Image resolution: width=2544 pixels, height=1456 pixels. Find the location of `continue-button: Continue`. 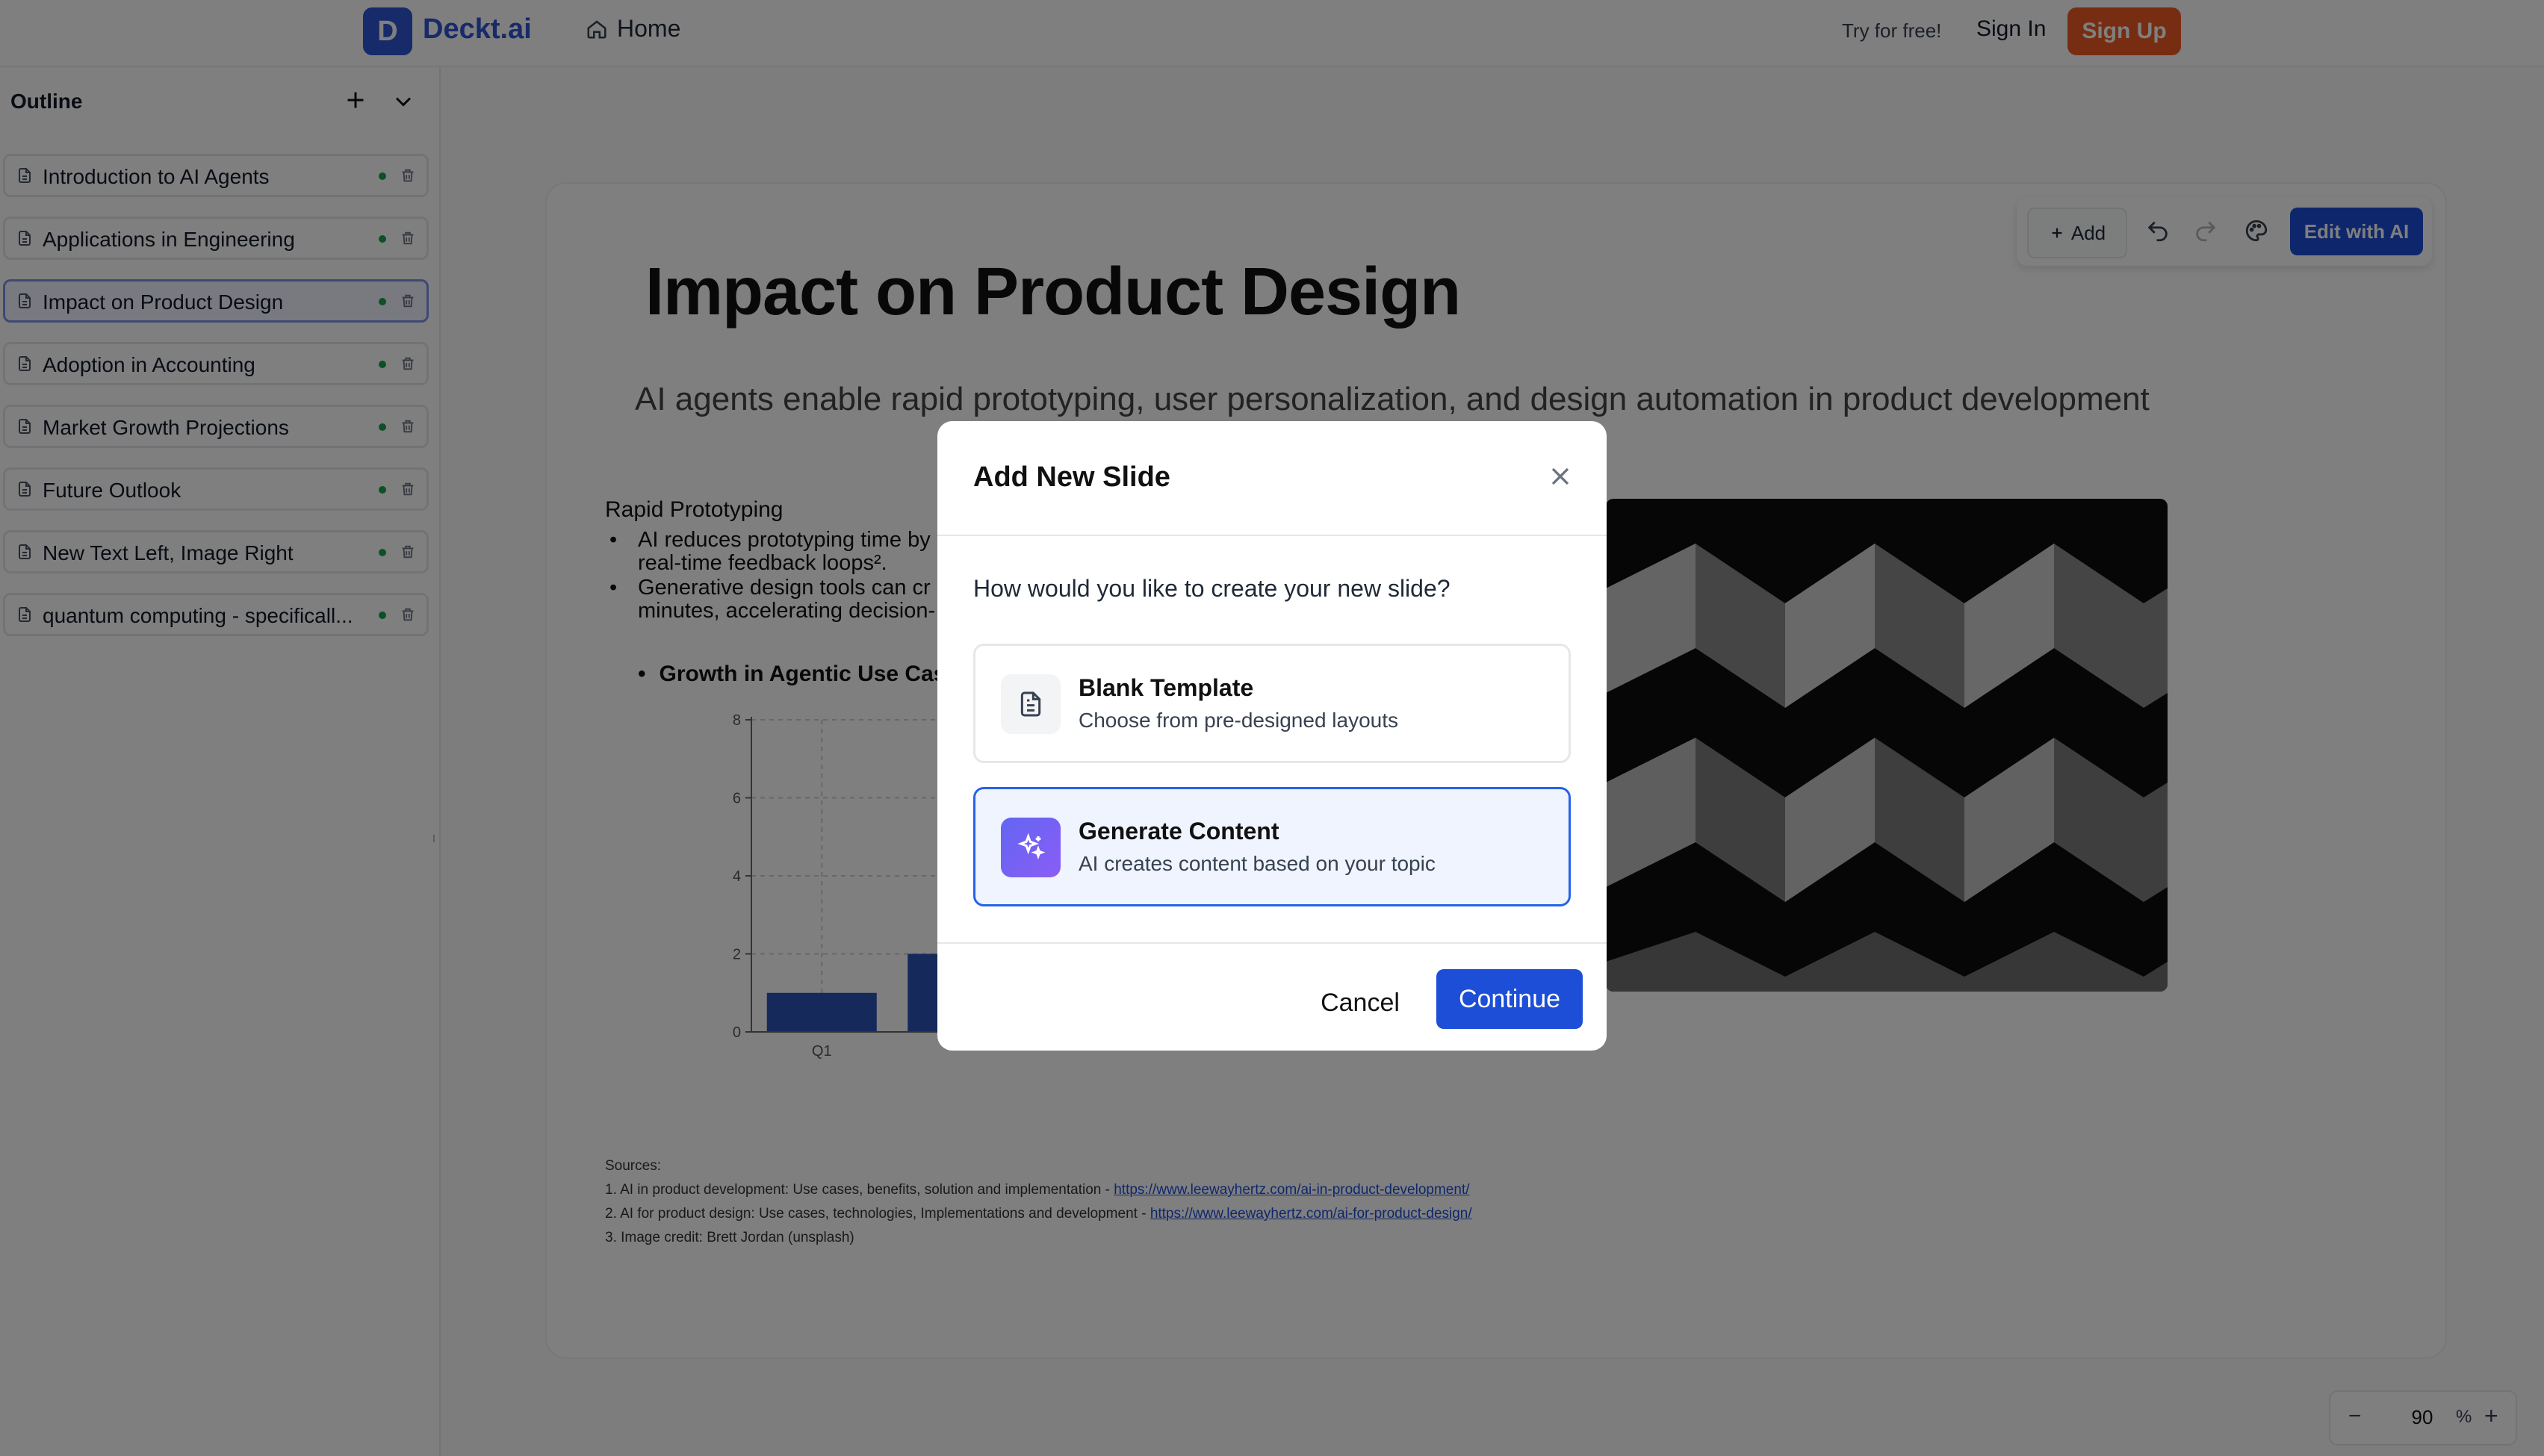

continue-button: Continue is located at coordinates (1509, 999).